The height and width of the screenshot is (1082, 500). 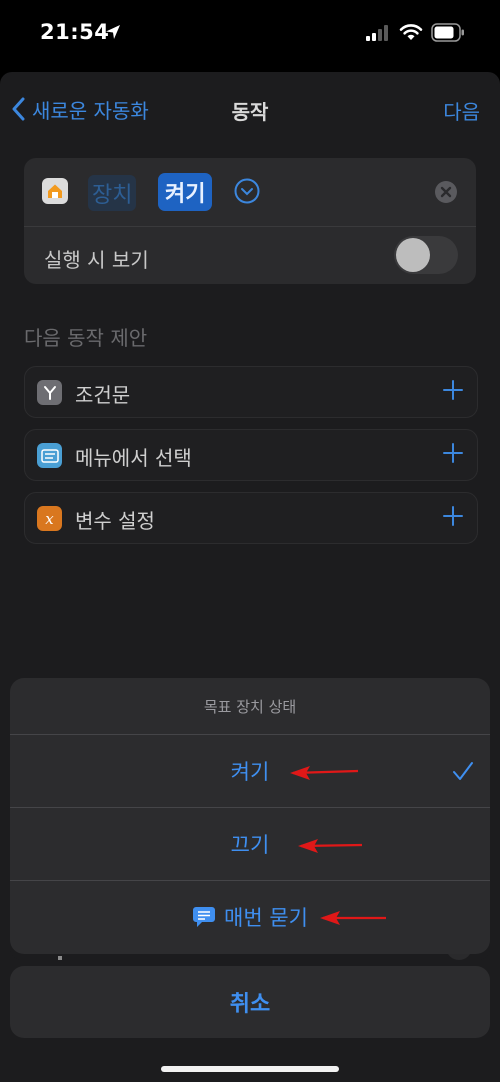 What do you see at coordinates (379, 33) in the screenshot?
I see `cellular-signal-icon` at bounding box center [379, 33].